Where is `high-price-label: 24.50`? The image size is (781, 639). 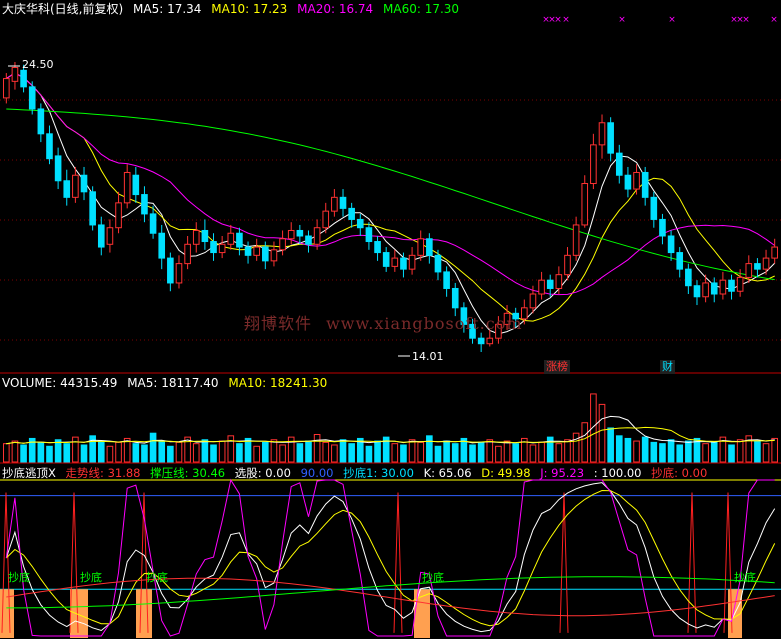 high-price-label: 24.50 is located at coordinates (38, 64).